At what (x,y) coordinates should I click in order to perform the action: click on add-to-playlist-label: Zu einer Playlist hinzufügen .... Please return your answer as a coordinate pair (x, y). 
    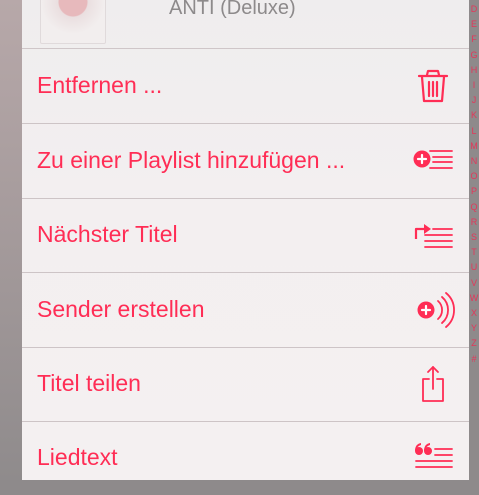
    Looking at the image, I should click on (191, 160).